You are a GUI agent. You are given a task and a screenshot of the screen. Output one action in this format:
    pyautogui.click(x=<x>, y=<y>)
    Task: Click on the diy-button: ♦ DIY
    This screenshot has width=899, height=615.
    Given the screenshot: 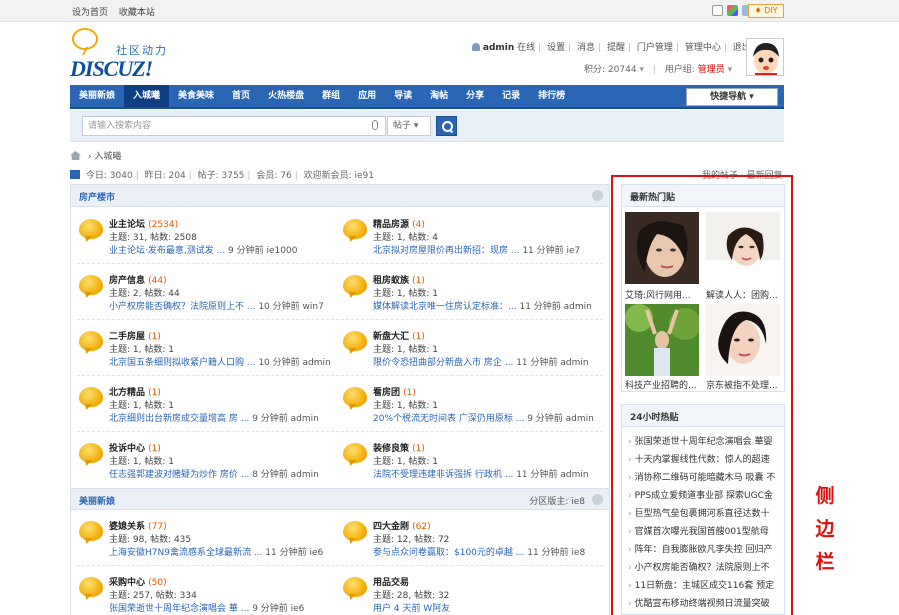 What is the action you would take?
    pyautogui.click(x=766, y=11)
    